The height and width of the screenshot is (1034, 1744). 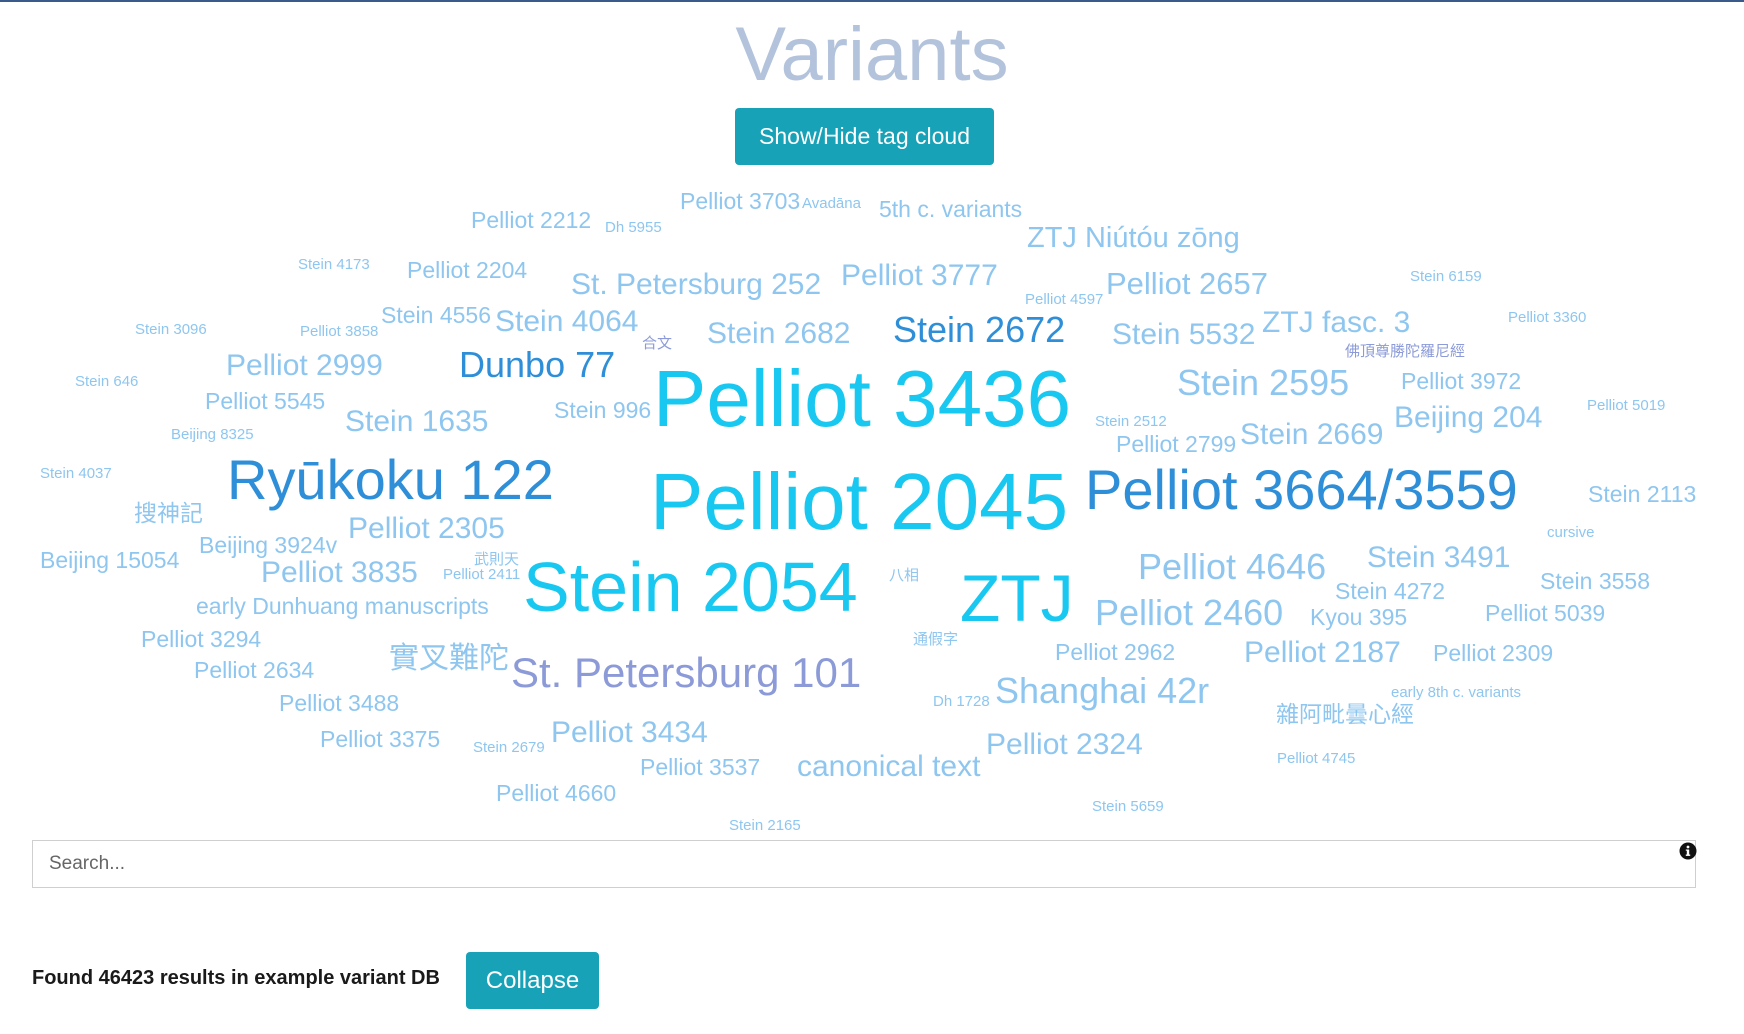 I want to click on tag-cloud-item: Kyou 395, so click(x=1358, y=617).